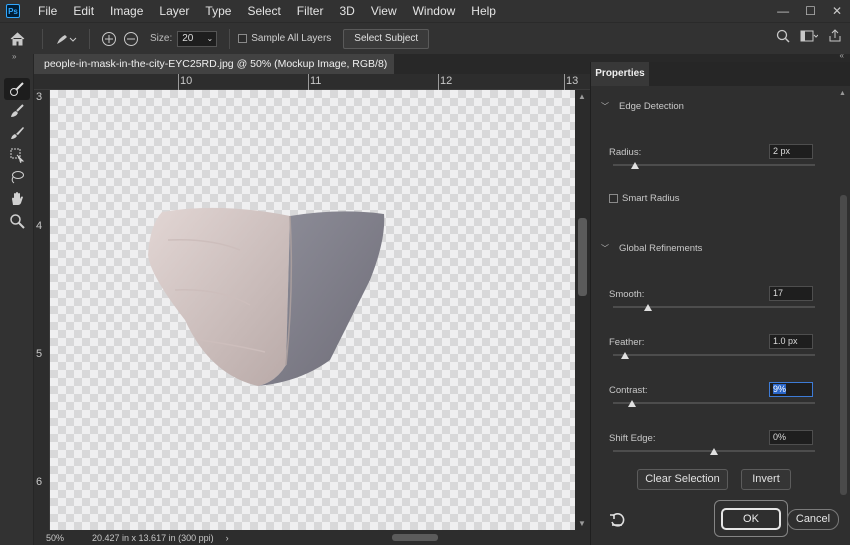 The width and height of the screenshot is (850, 545). I want to click on global-refinements-title: Global Refinements, so click(661, 248).